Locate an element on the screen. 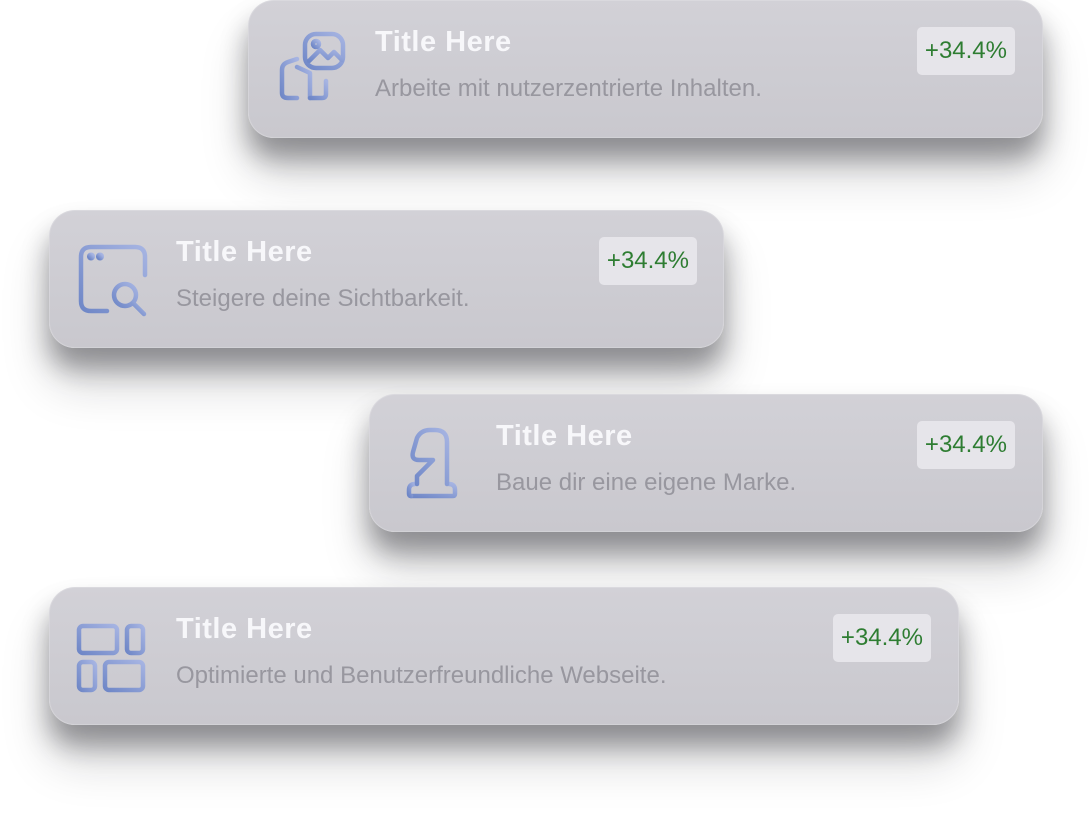 This screenshot has width=1089, height=818. card-subtitle: Steigere deine Sichtbarkeit. is located at coordinates (323, 298).